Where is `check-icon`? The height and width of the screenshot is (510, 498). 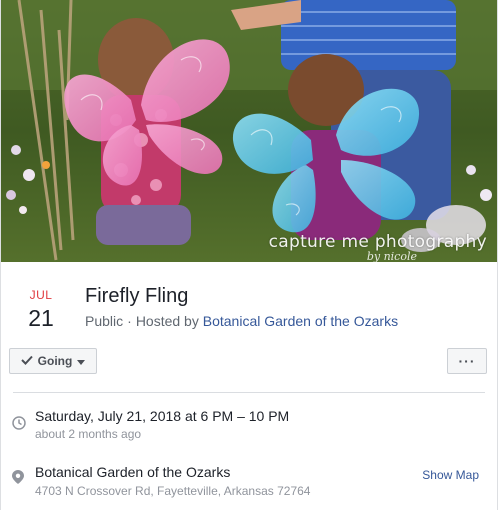
check-icon is located at coordinates (26, 361).